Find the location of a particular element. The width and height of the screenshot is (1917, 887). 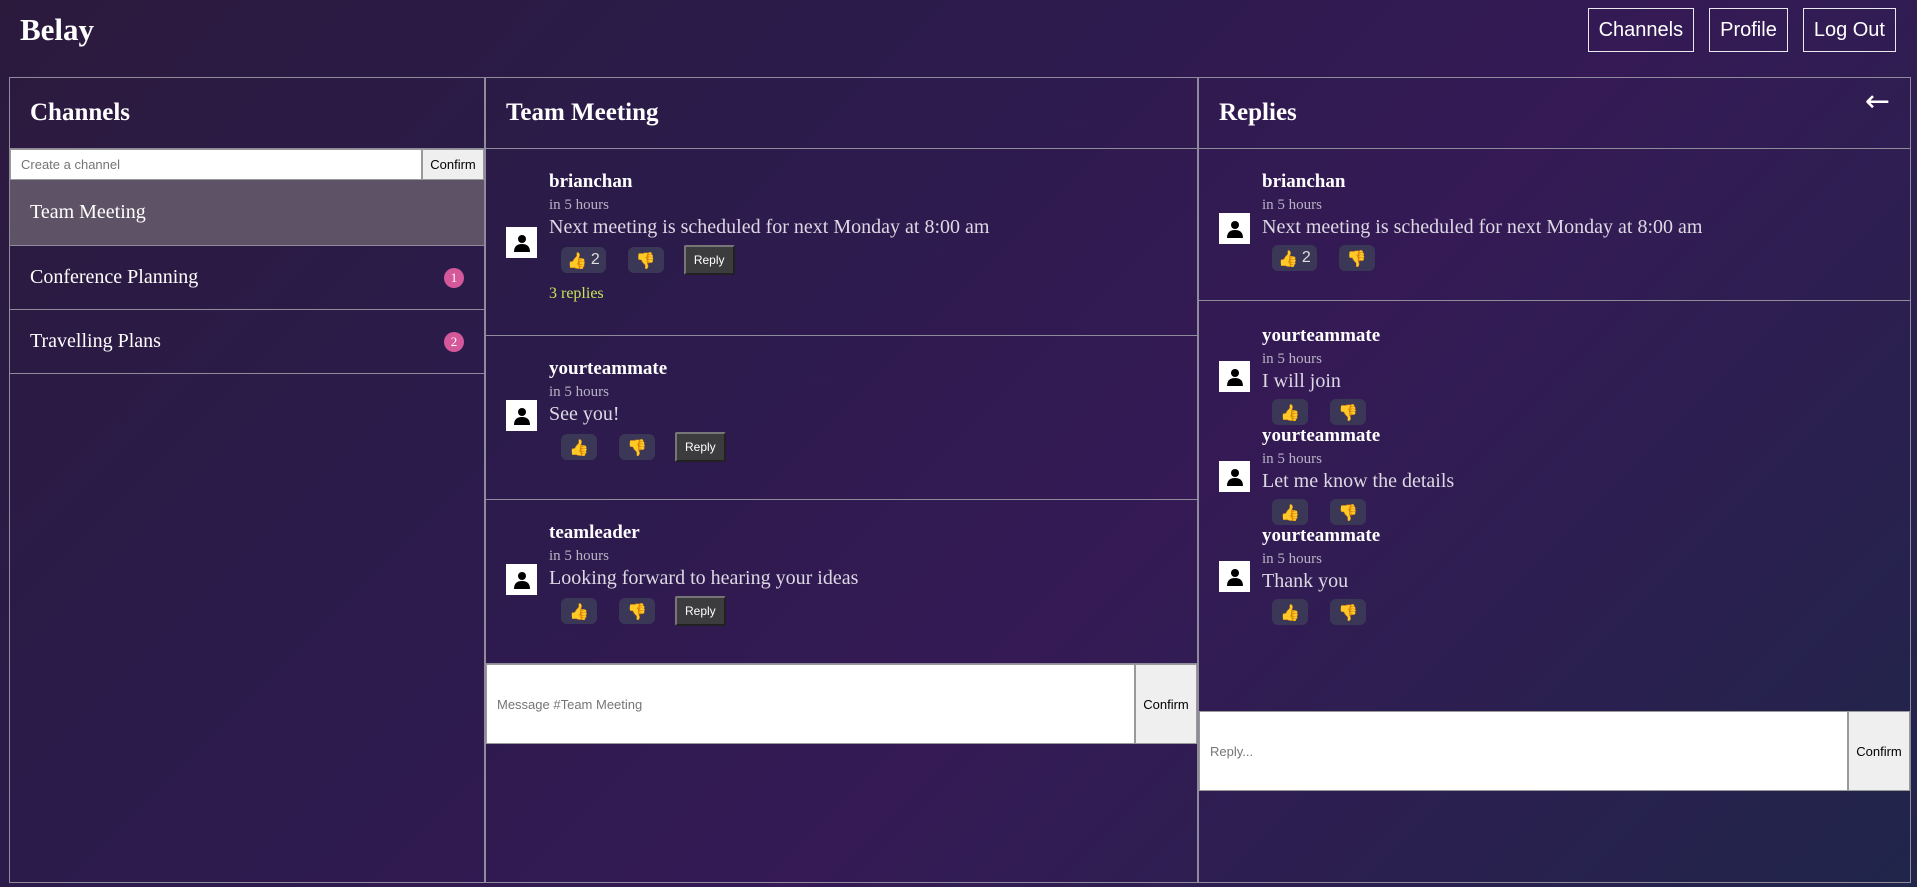

message-text: Looking forward to hearing your ideas is located at coordinates (704, 578).